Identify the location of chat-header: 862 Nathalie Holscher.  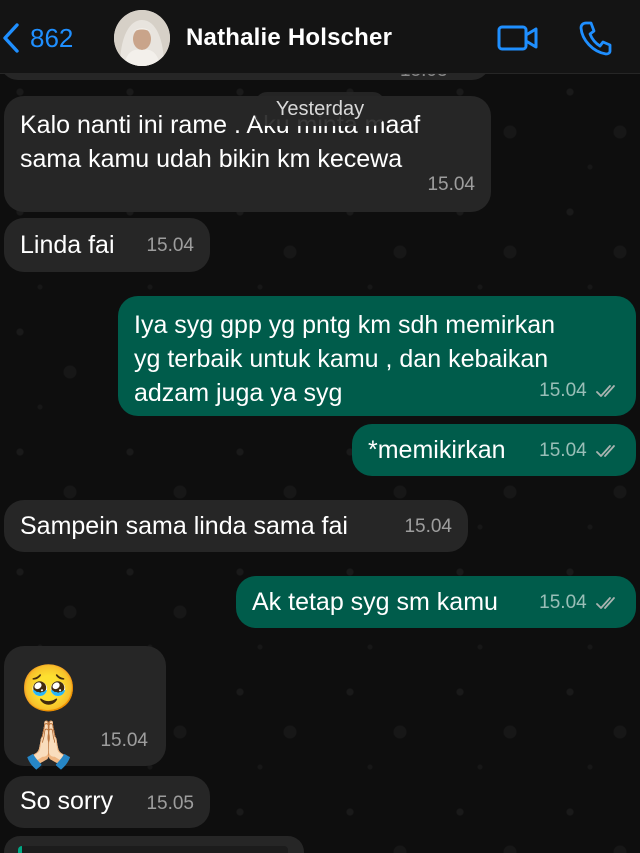
(320, 37).